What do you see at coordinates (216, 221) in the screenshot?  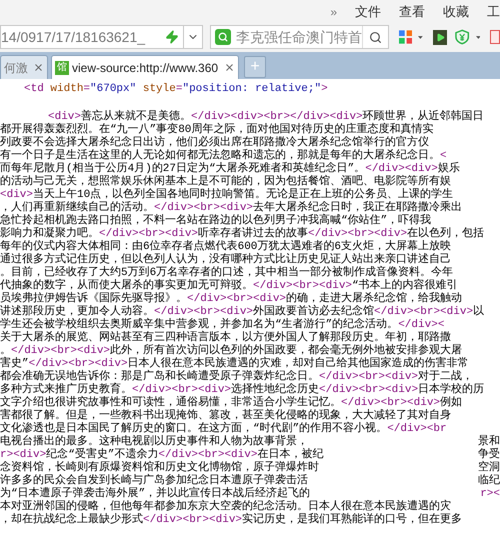 I see `source-line: 急忙拎起相机跑去路口拍照，不料一名站在路边的以色列男子冲我高喊“你站住”，吓得我` at bounding box center [216, 221].